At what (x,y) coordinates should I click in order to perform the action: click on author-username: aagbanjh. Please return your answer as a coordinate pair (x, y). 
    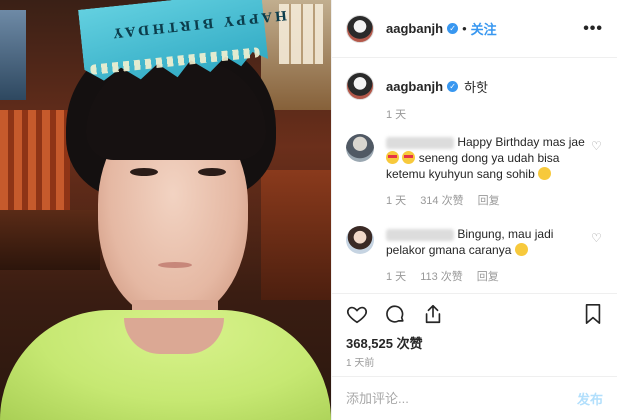
    Looking at the image, I should click on (414, 28).